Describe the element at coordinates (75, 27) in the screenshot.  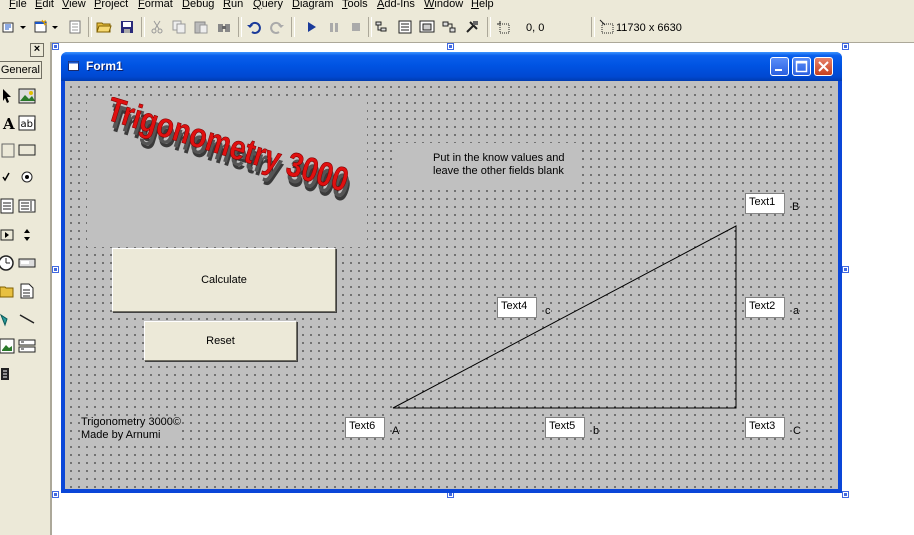
I see `menu-editor-icon` at that location.